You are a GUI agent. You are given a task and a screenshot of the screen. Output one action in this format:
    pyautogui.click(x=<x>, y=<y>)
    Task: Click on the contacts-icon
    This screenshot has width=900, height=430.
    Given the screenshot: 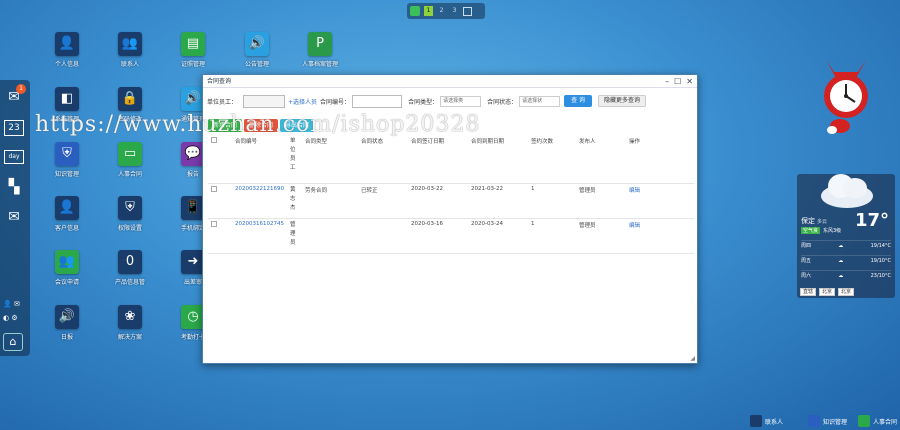 What is the action you would take?
    pyautogui.click(x=756, y=421)
    